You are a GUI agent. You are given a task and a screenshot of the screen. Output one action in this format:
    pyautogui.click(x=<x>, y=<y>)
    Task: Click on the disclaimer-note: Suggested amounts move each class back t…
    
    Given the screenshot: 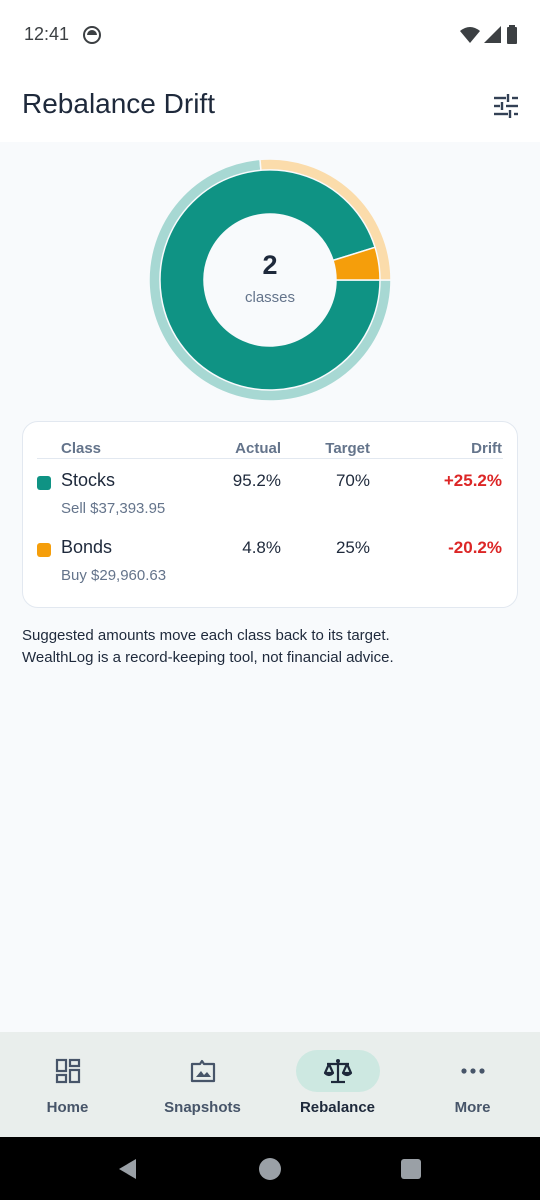 What is the action you would take?
    pyautogui.click(x=272, y=647)
    